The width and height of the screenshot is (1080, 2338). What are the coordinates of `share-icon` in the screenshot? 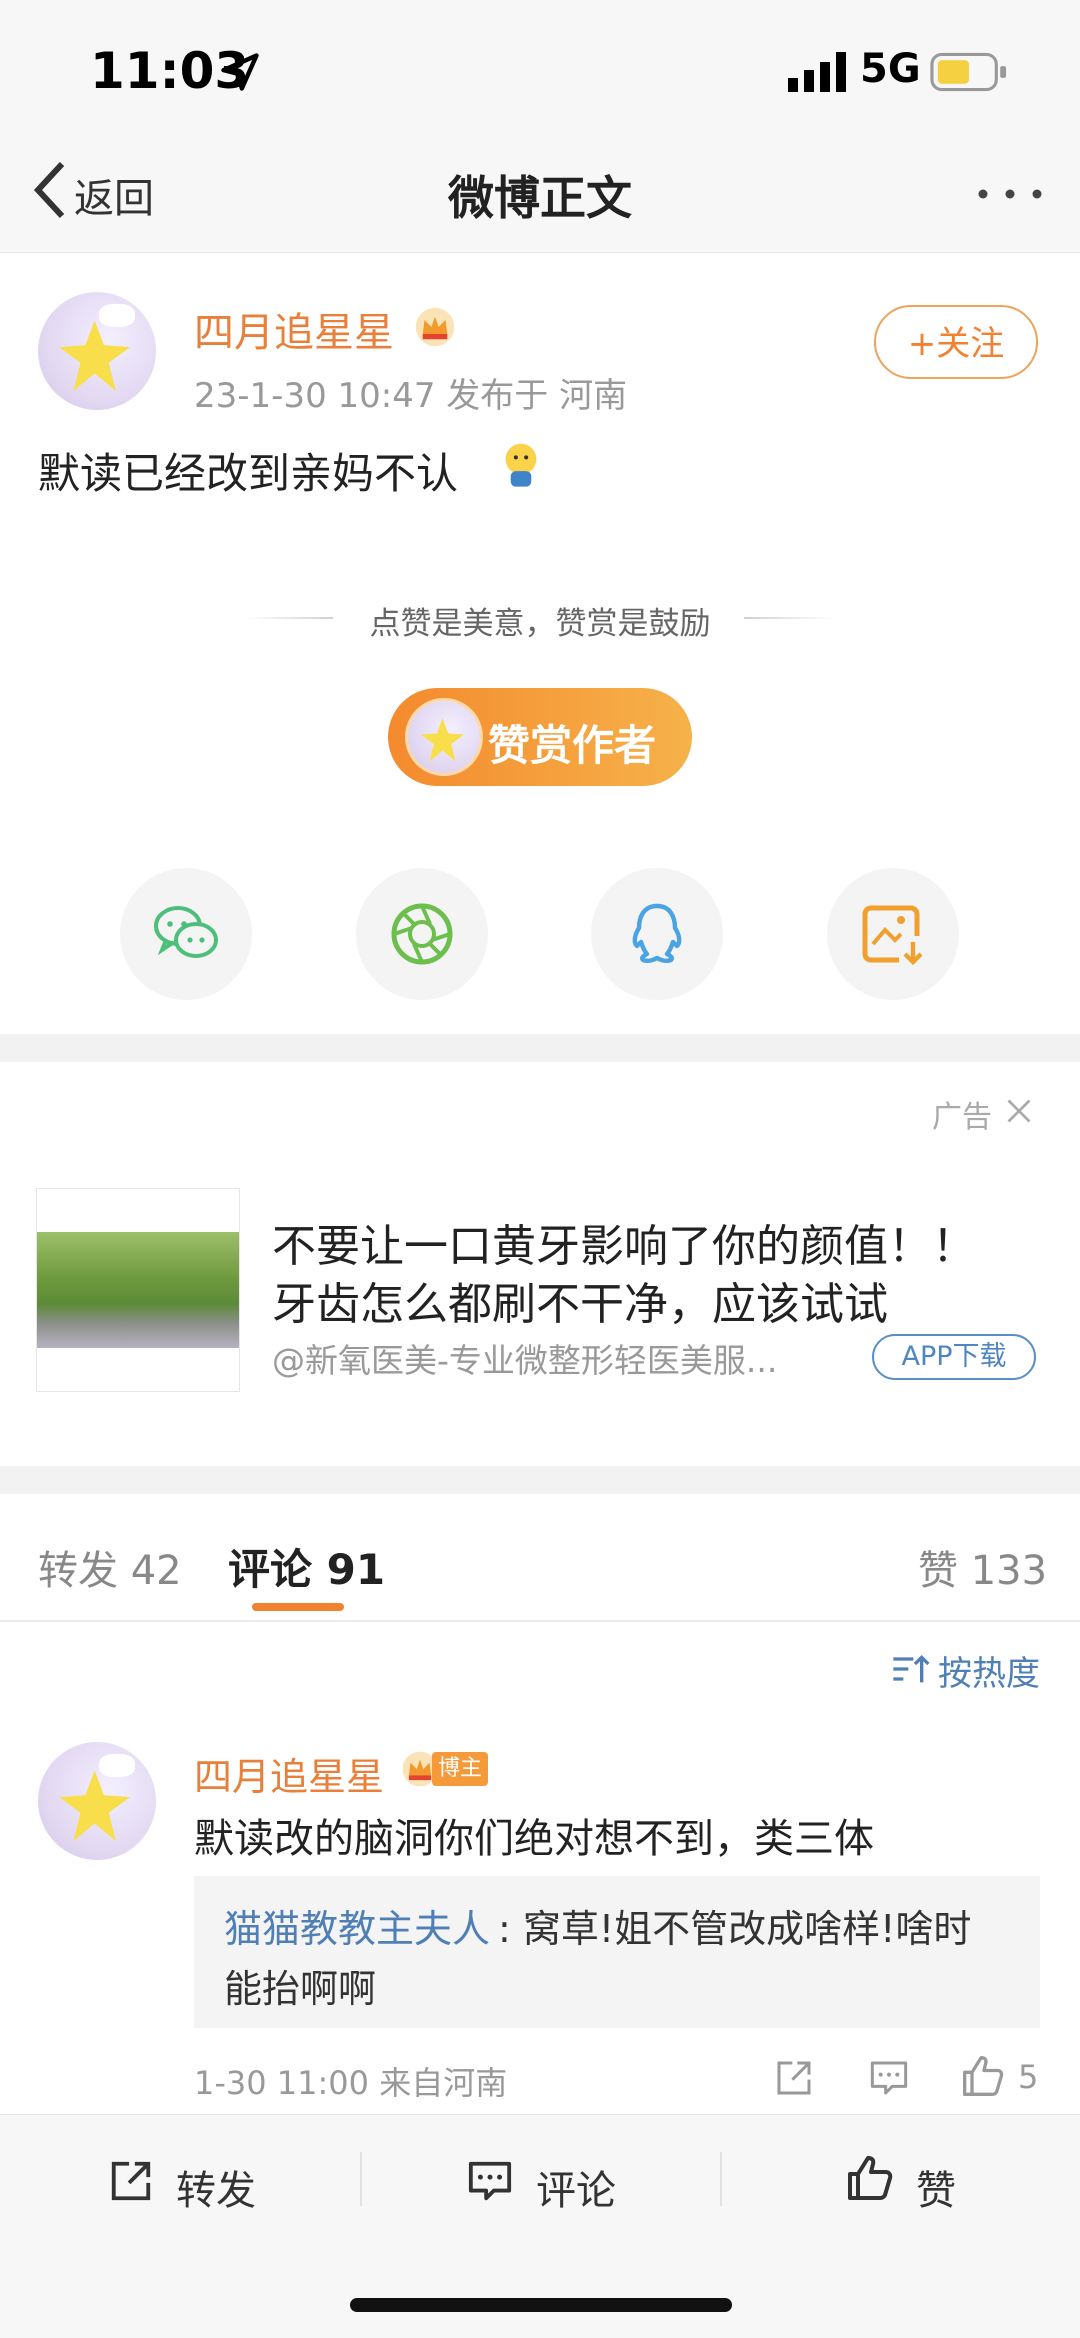 It's located at (794, 2078).